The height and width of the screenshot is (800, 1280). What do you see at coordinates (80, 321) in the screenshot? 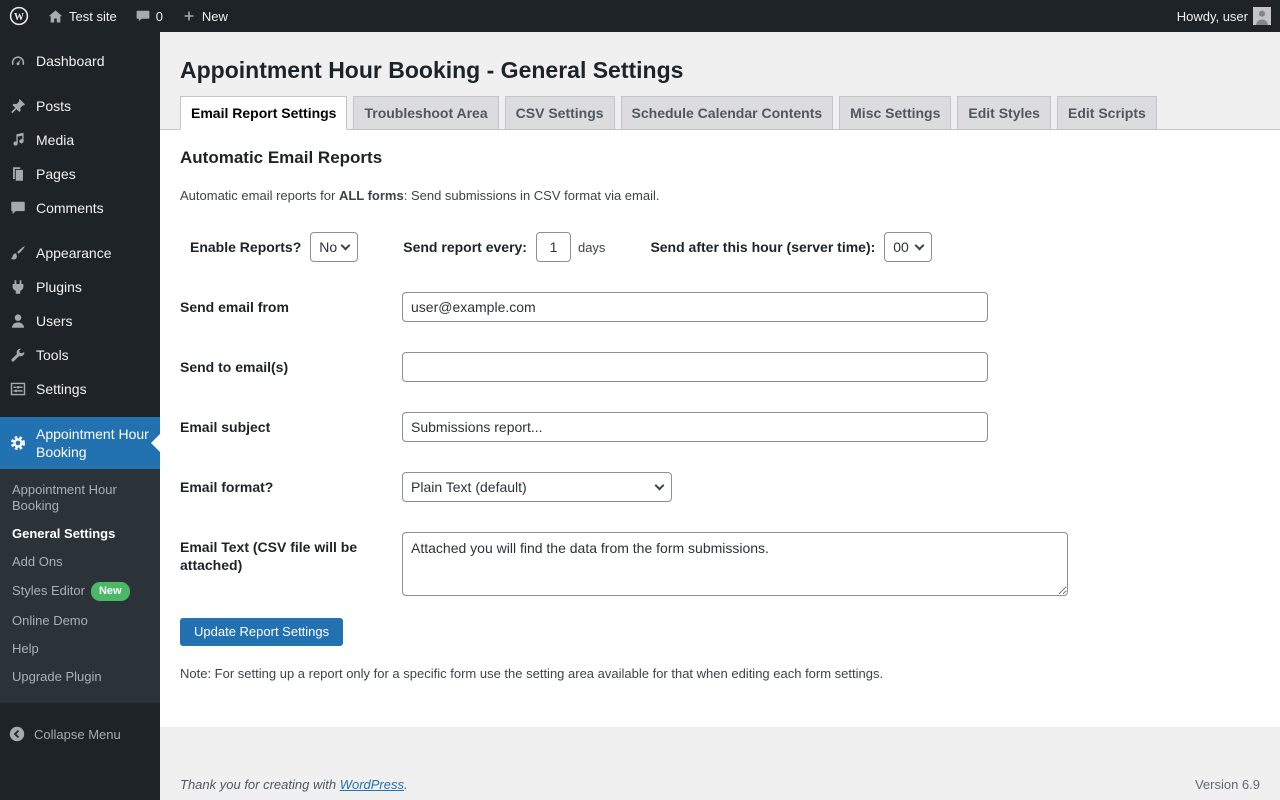
I see `sidebar-item-users: Users` at bounding box center [80, 321].